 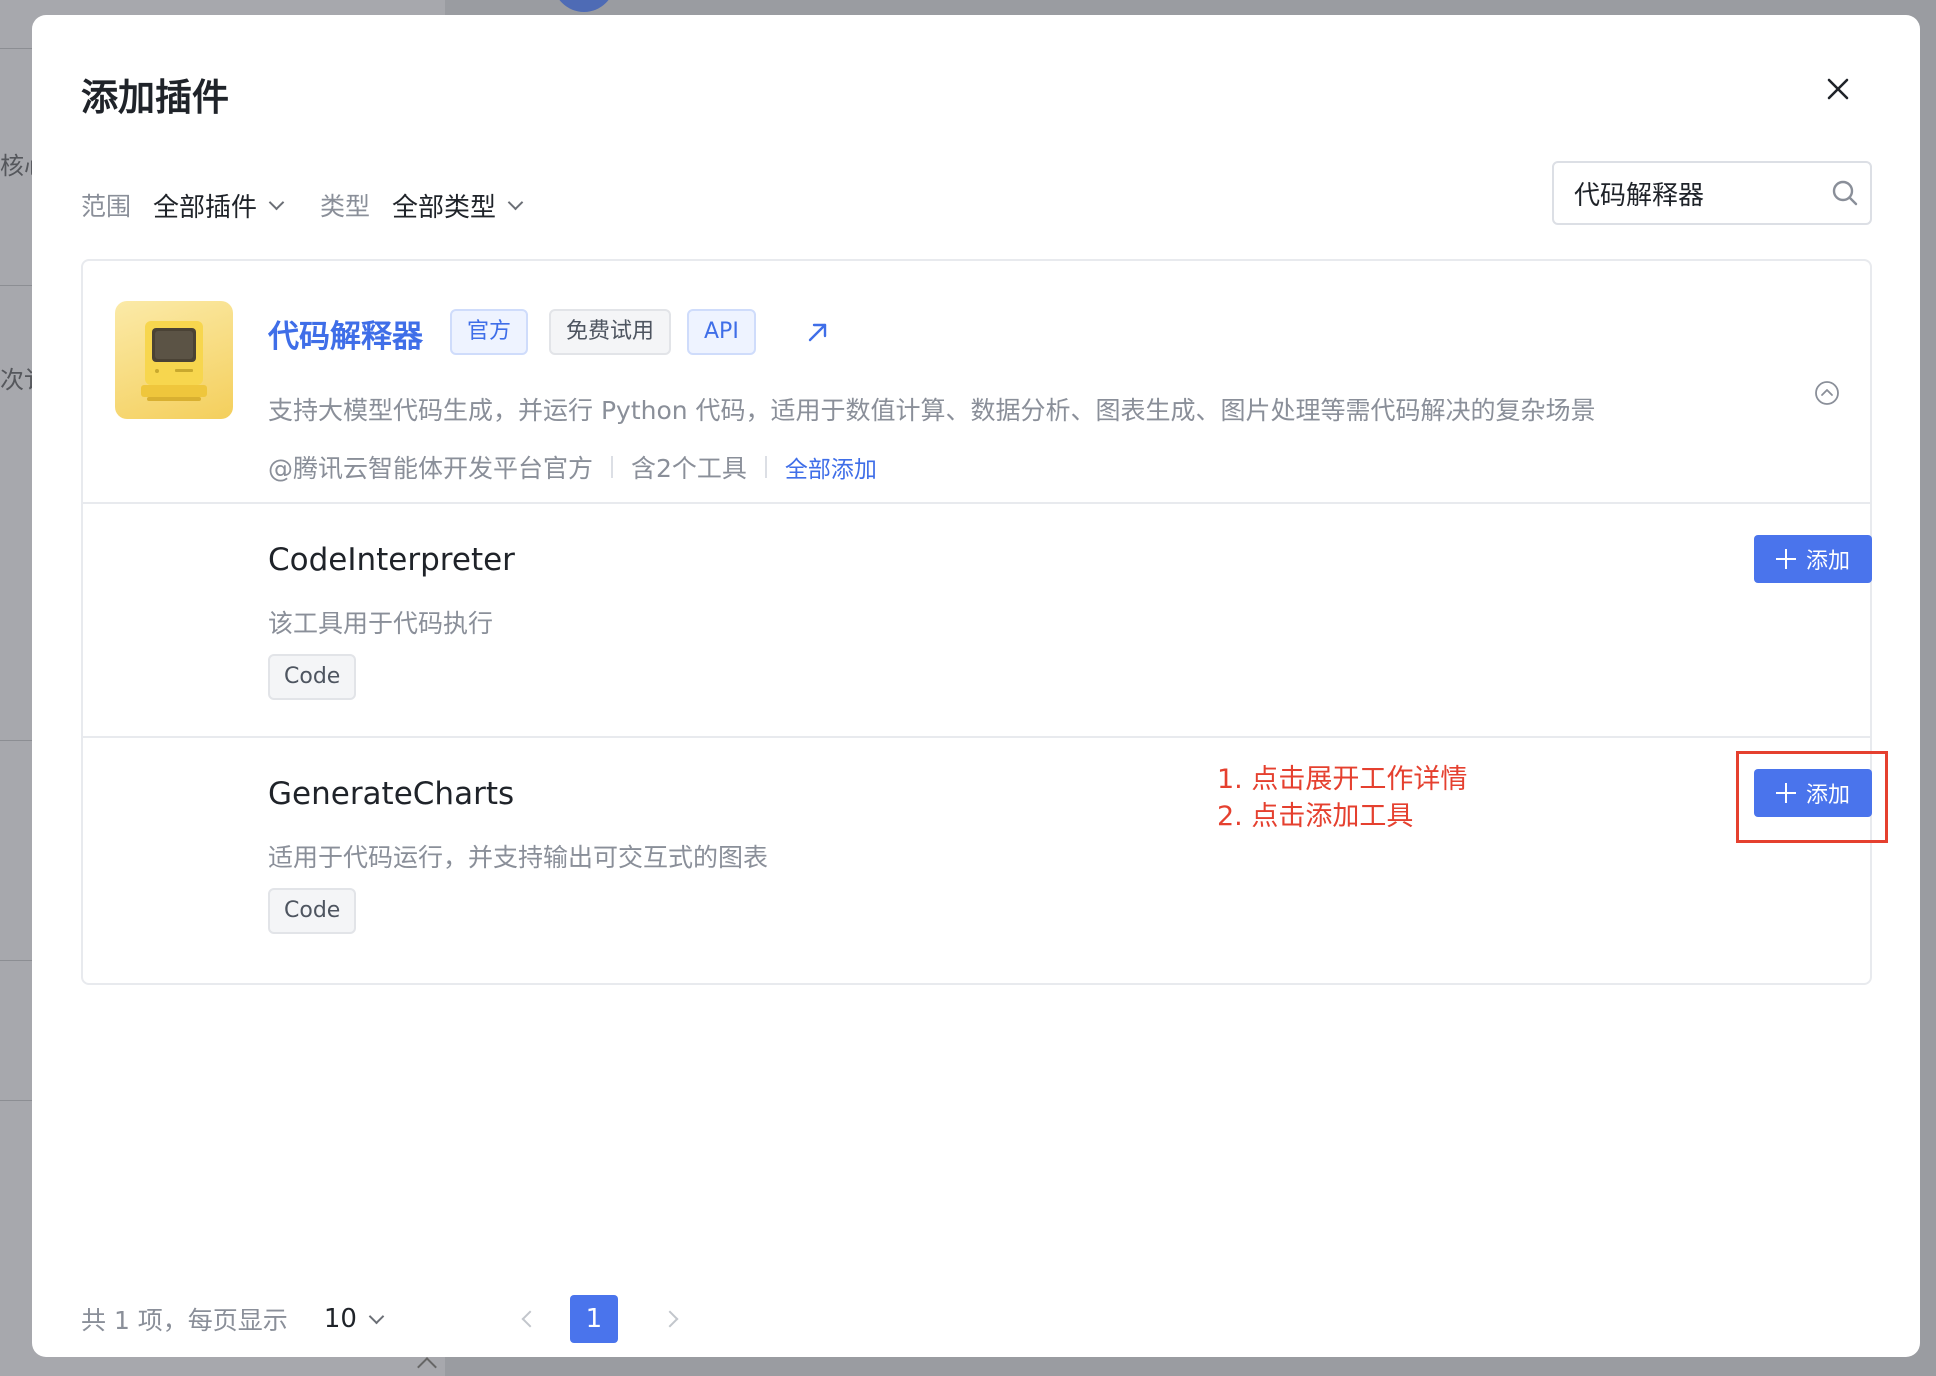 I want to click on filter-bar: 范围 全部插件 类型 全部类型, so click(x=302, y=205).